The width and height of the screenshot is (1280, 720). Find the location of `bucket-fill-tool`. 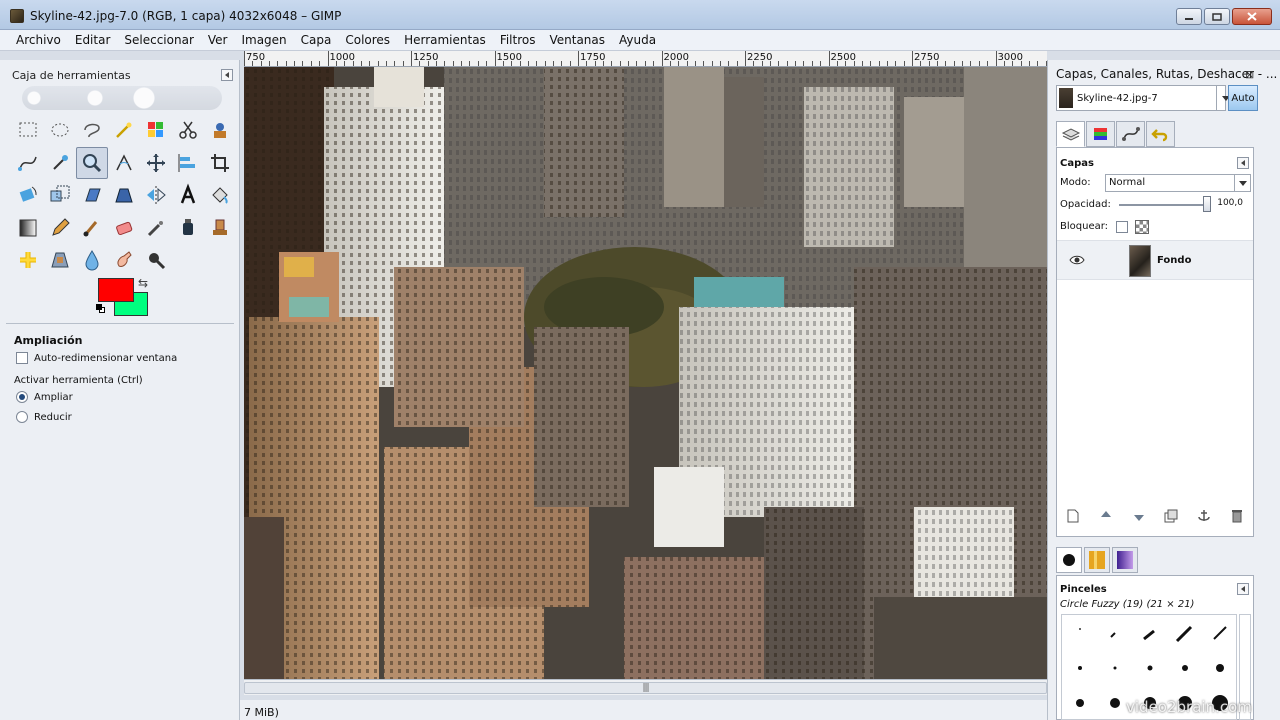

bucket-fill-tool is located at coordinates (220, 195).